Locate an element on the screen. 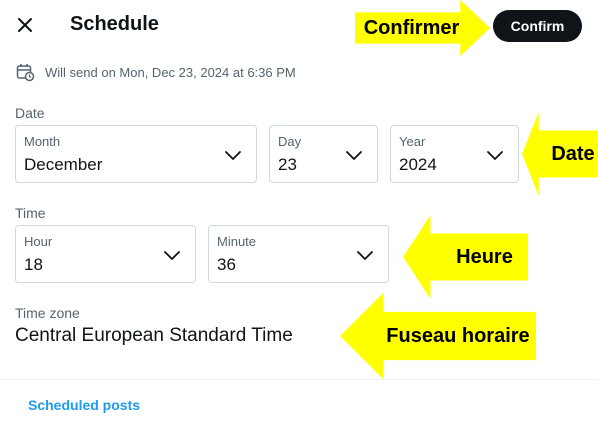 Image resolution: width=598 pixels, height=427 pixels. month-select-value: December is located at coordinates (63, 164).